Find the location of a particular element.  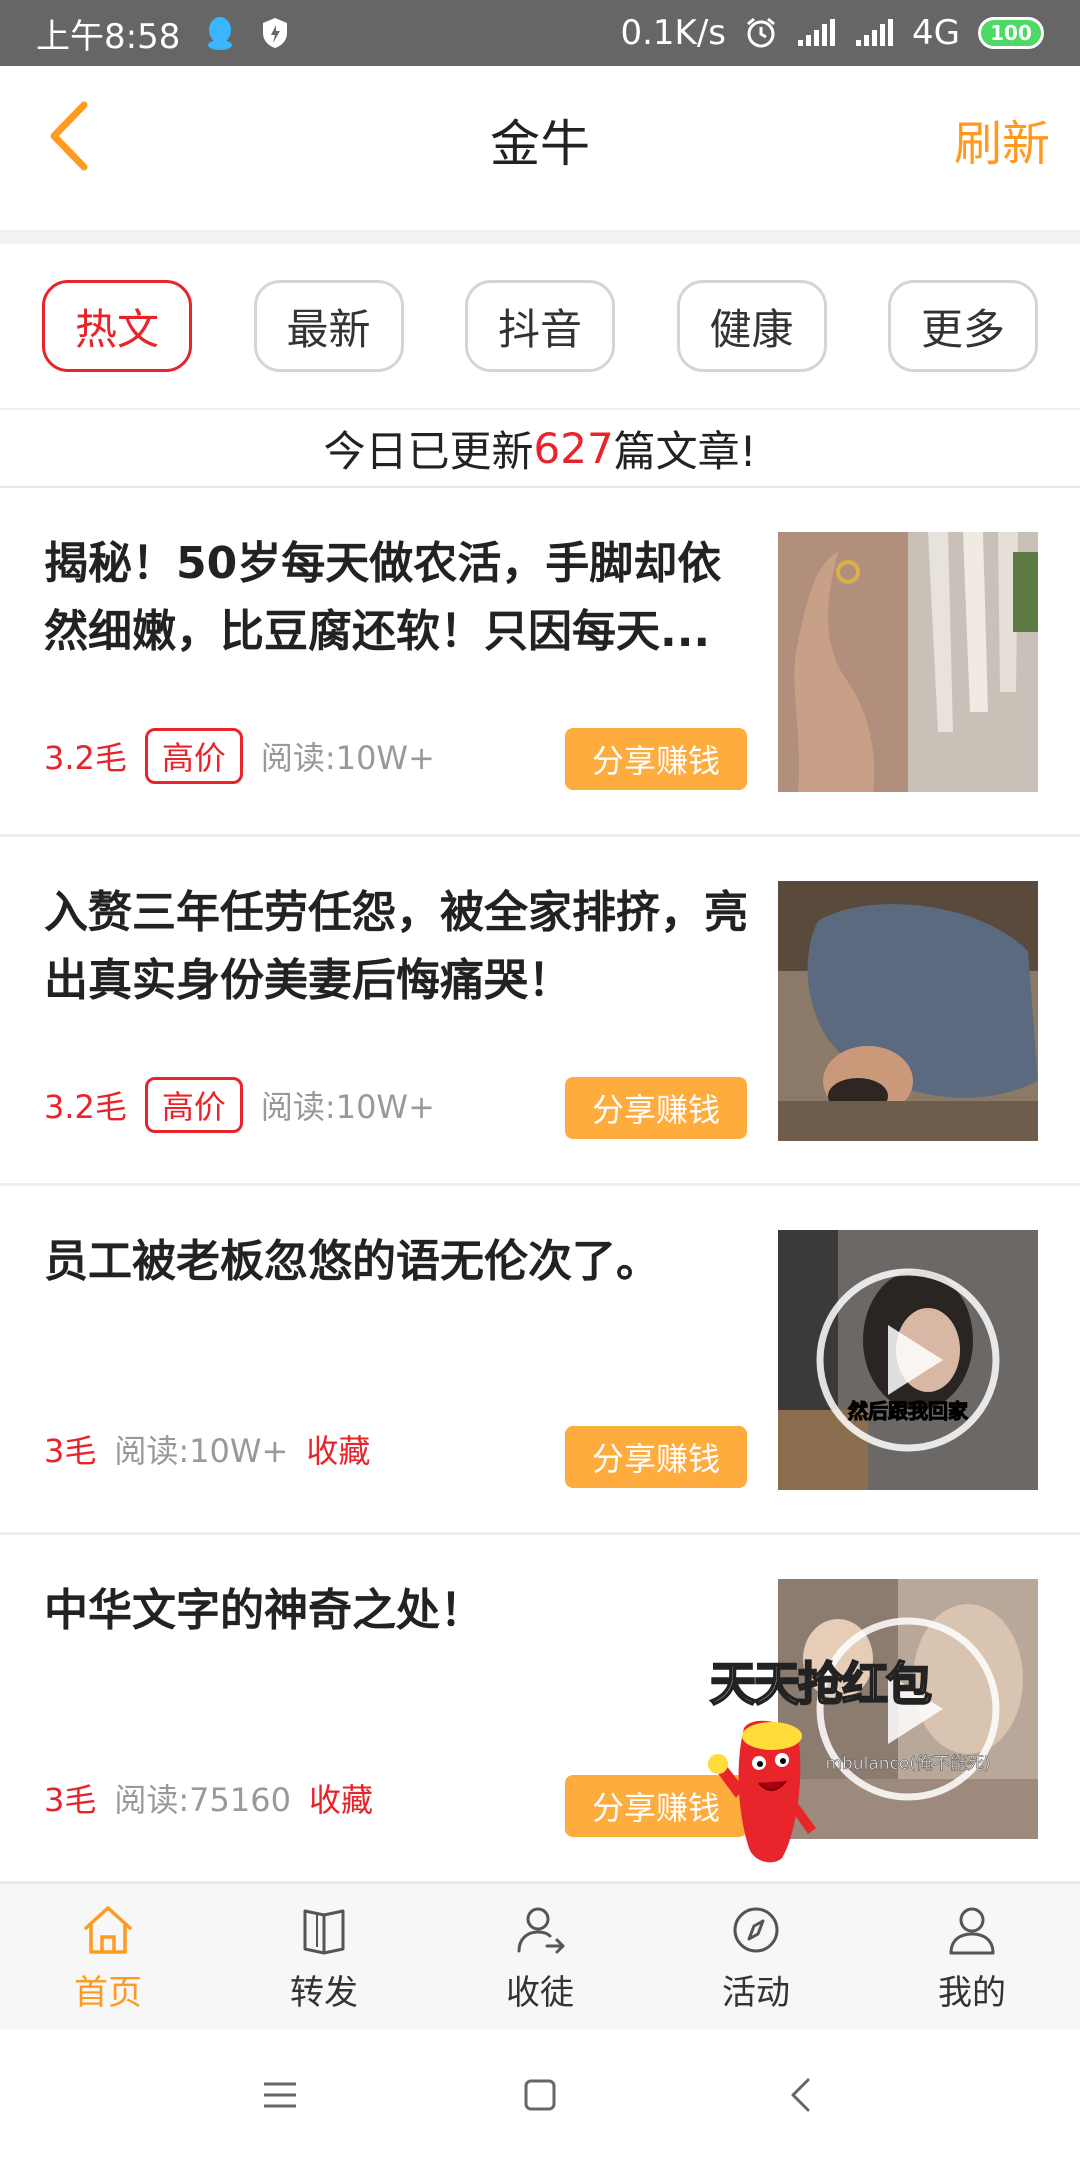

divider is located at coordinates (540, 237).